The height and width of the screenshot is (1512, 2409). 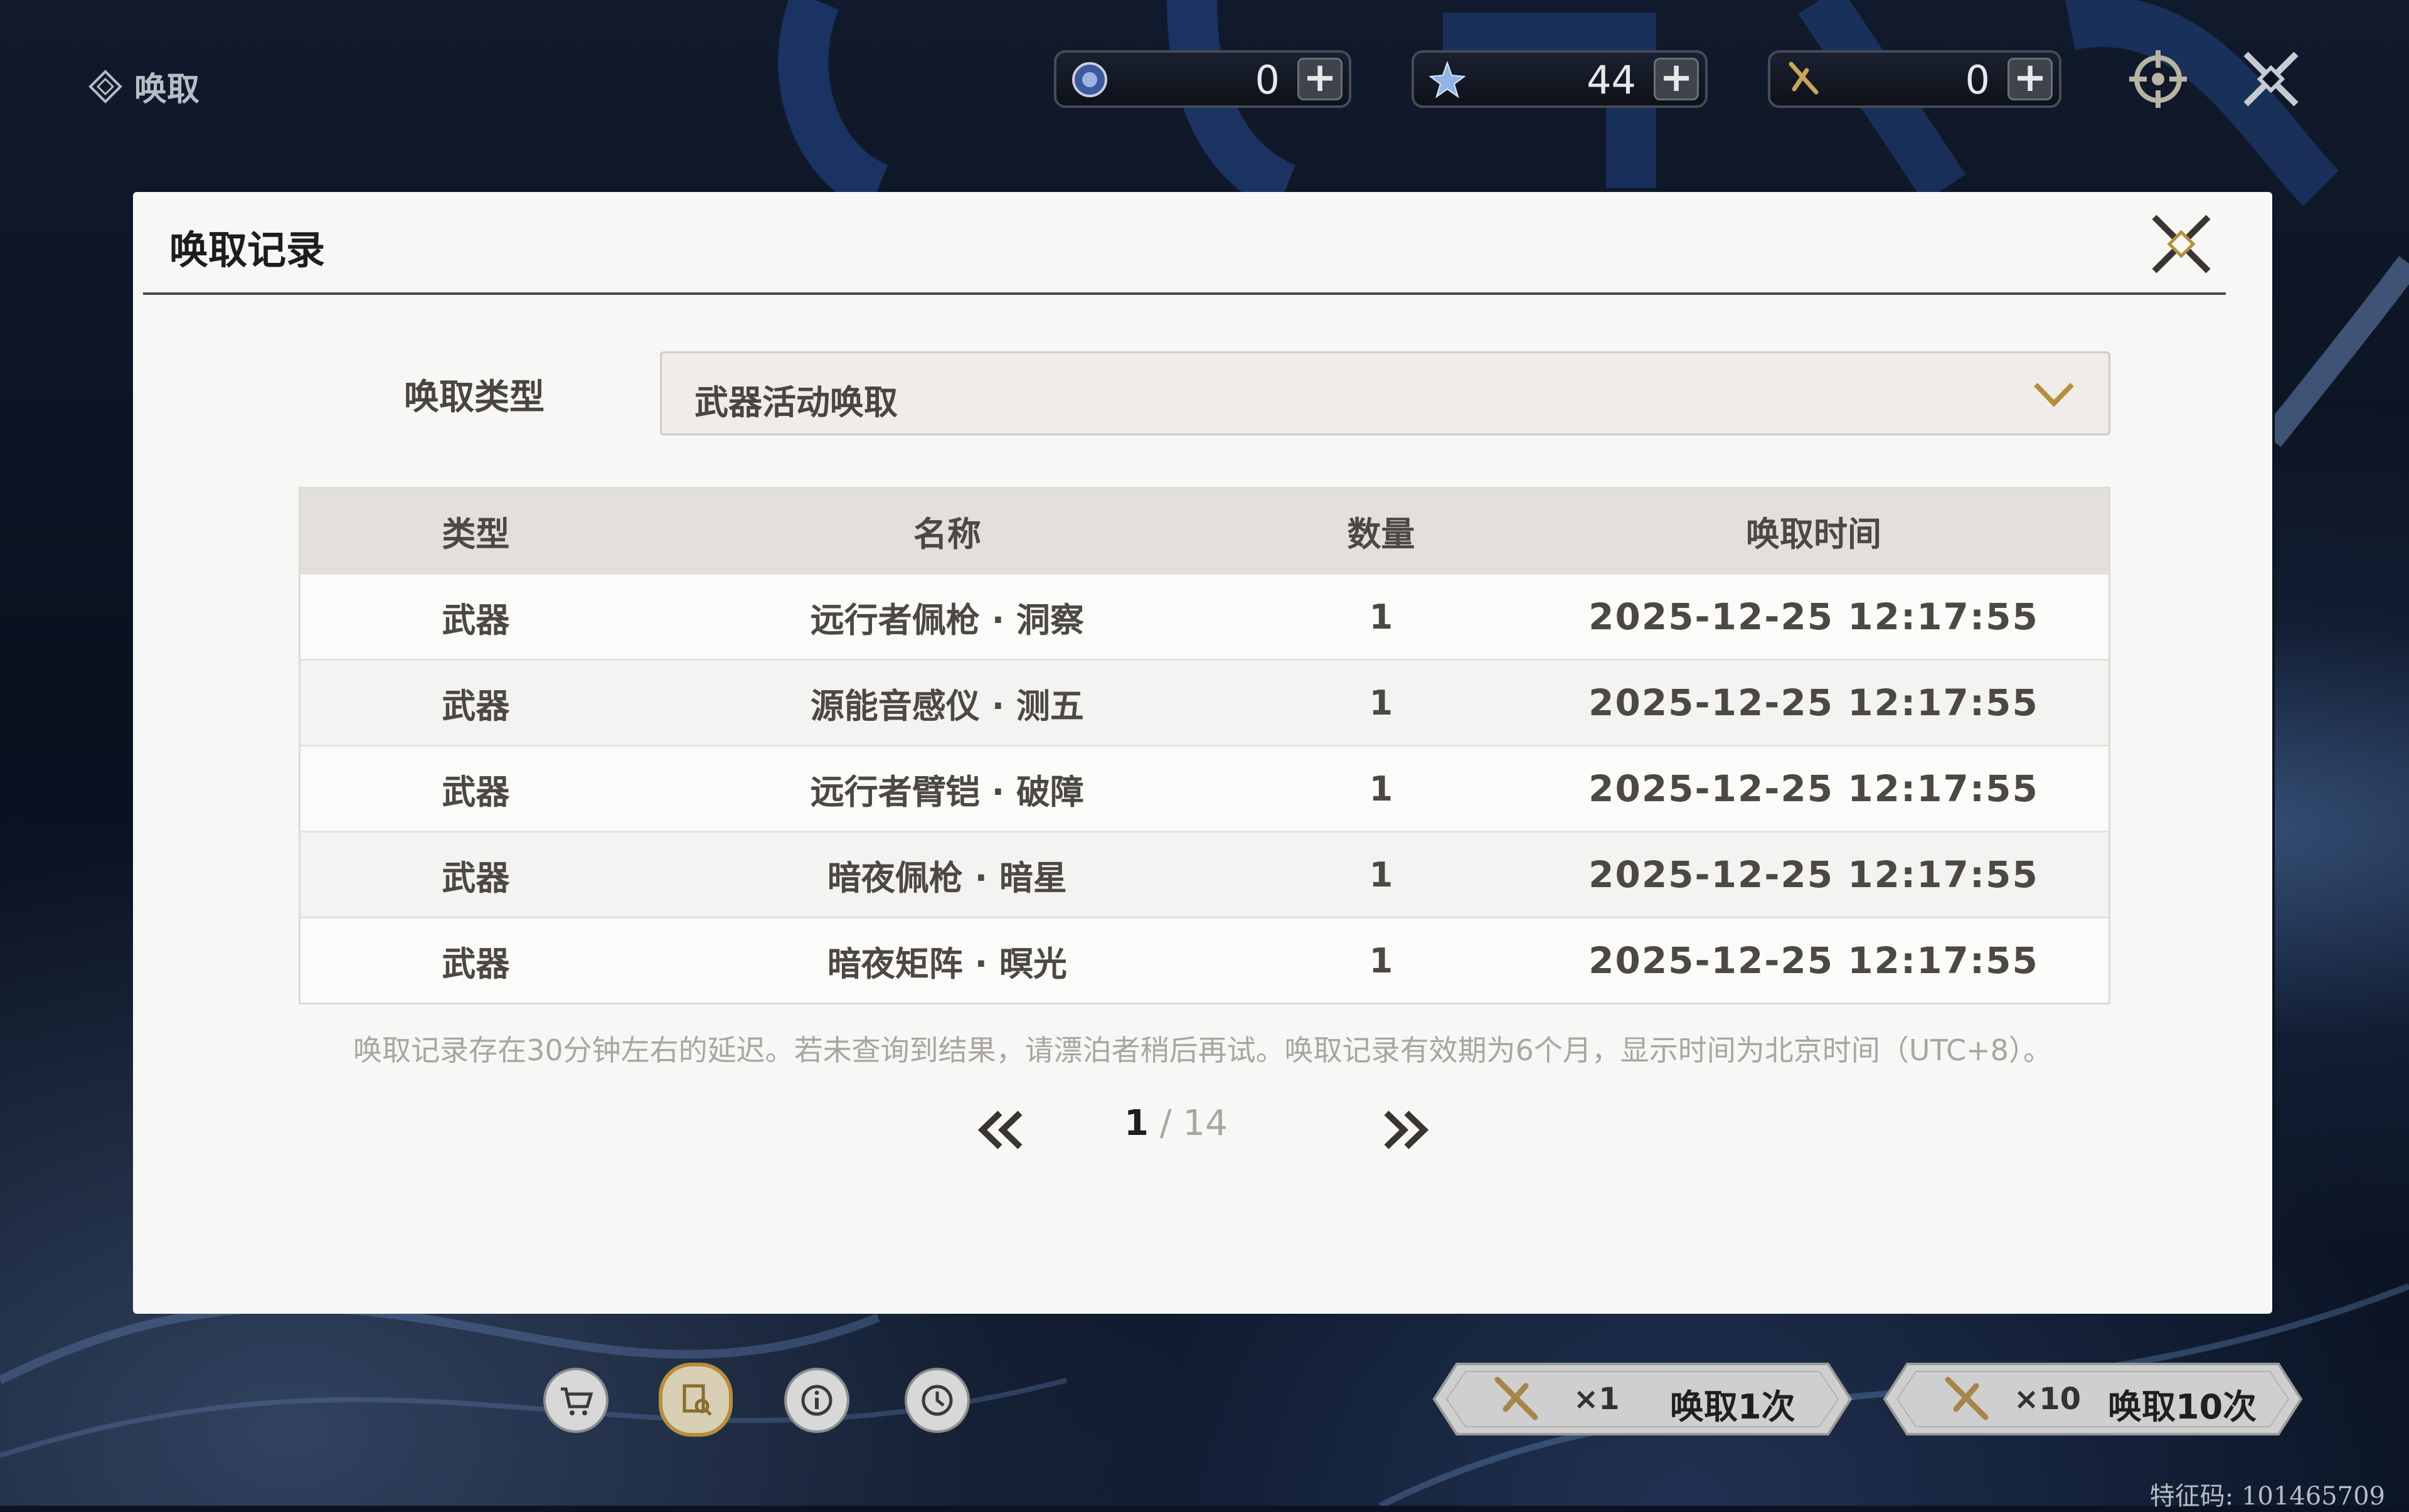 What do you see at coordinates (2093, 1399) in the screenshot?
I see `summon-ten-button: ×10 唤取10次` at bounding box center [2093, 1399].